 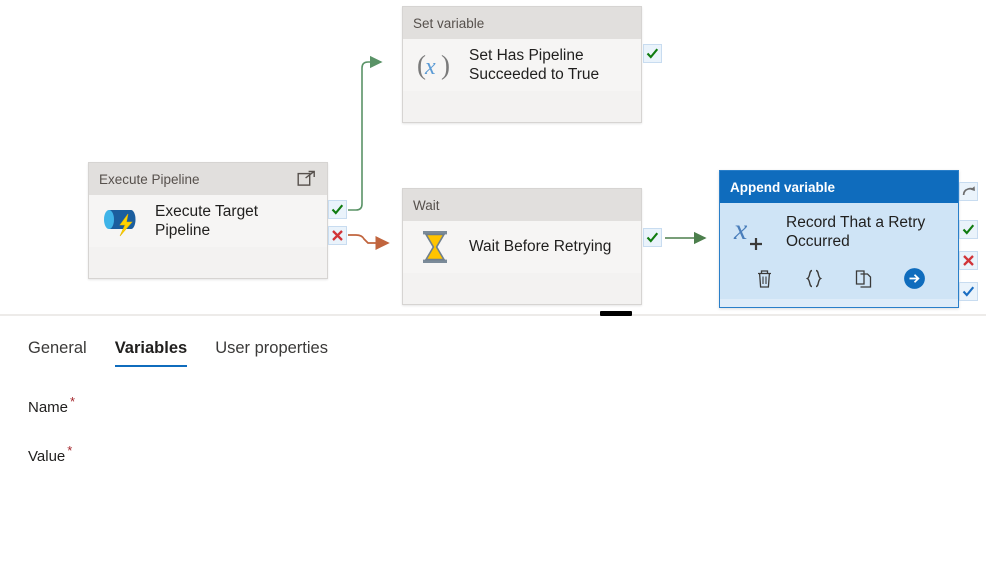 What do you see at coordinates (271, 353) in the screenshot?
I see `tab-user-properties: User properties` at bounding box center [271, 353].